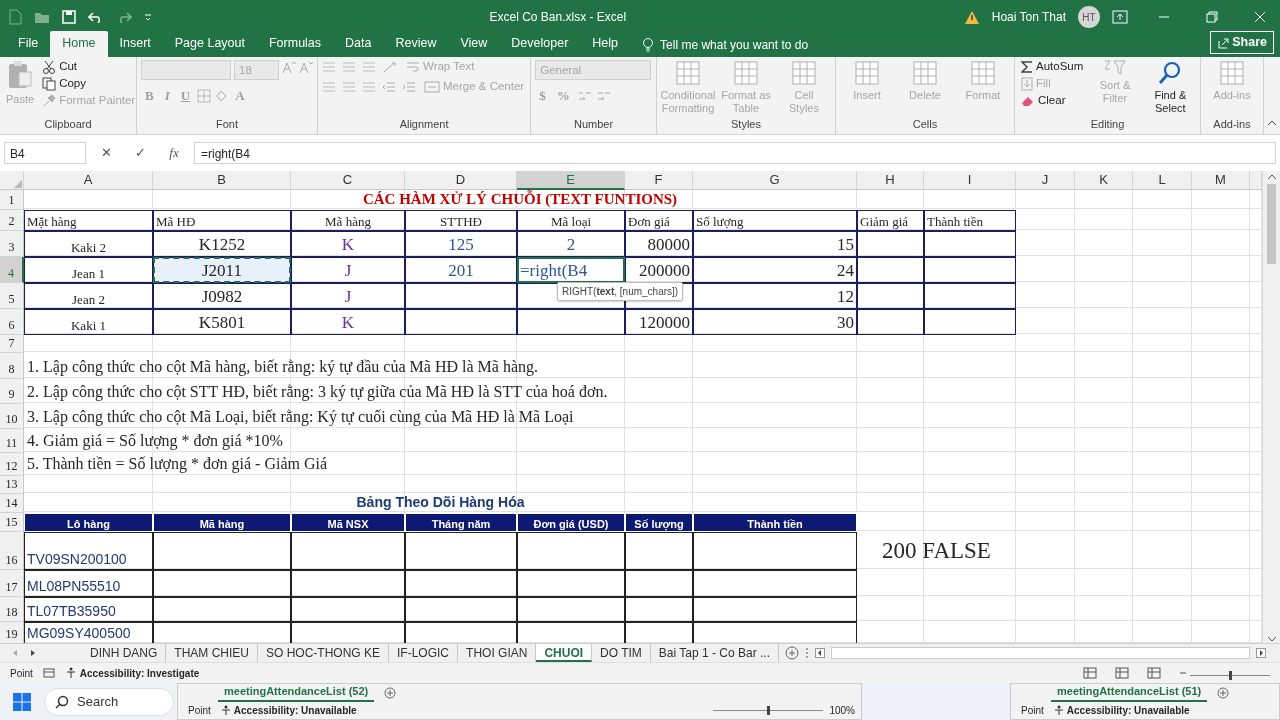 This screenshot has width=1280, height=720. Describe the element at coordinates (1052, 101) in the screenshot. I see `ribbon-command: Clear` at that location.